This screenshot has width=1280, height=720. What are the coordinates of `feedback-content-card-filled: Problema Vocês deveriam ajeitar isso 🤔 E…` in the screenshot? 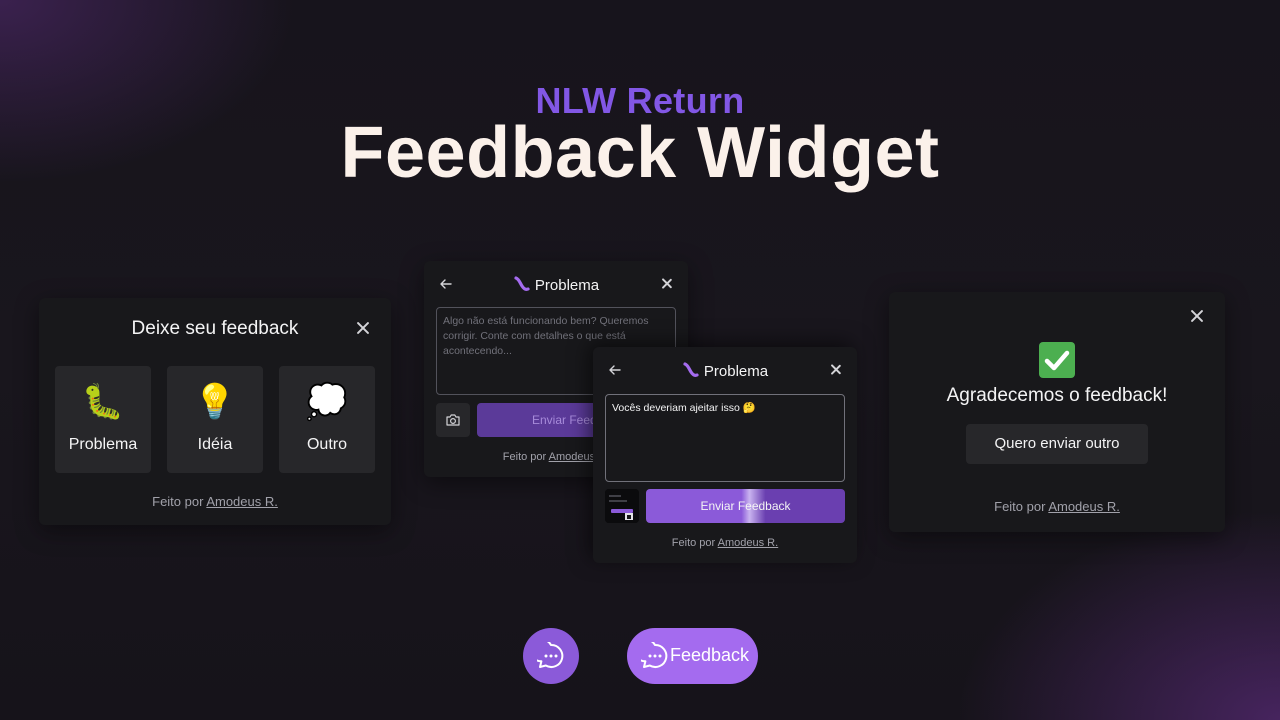 It's located at (725, 455).